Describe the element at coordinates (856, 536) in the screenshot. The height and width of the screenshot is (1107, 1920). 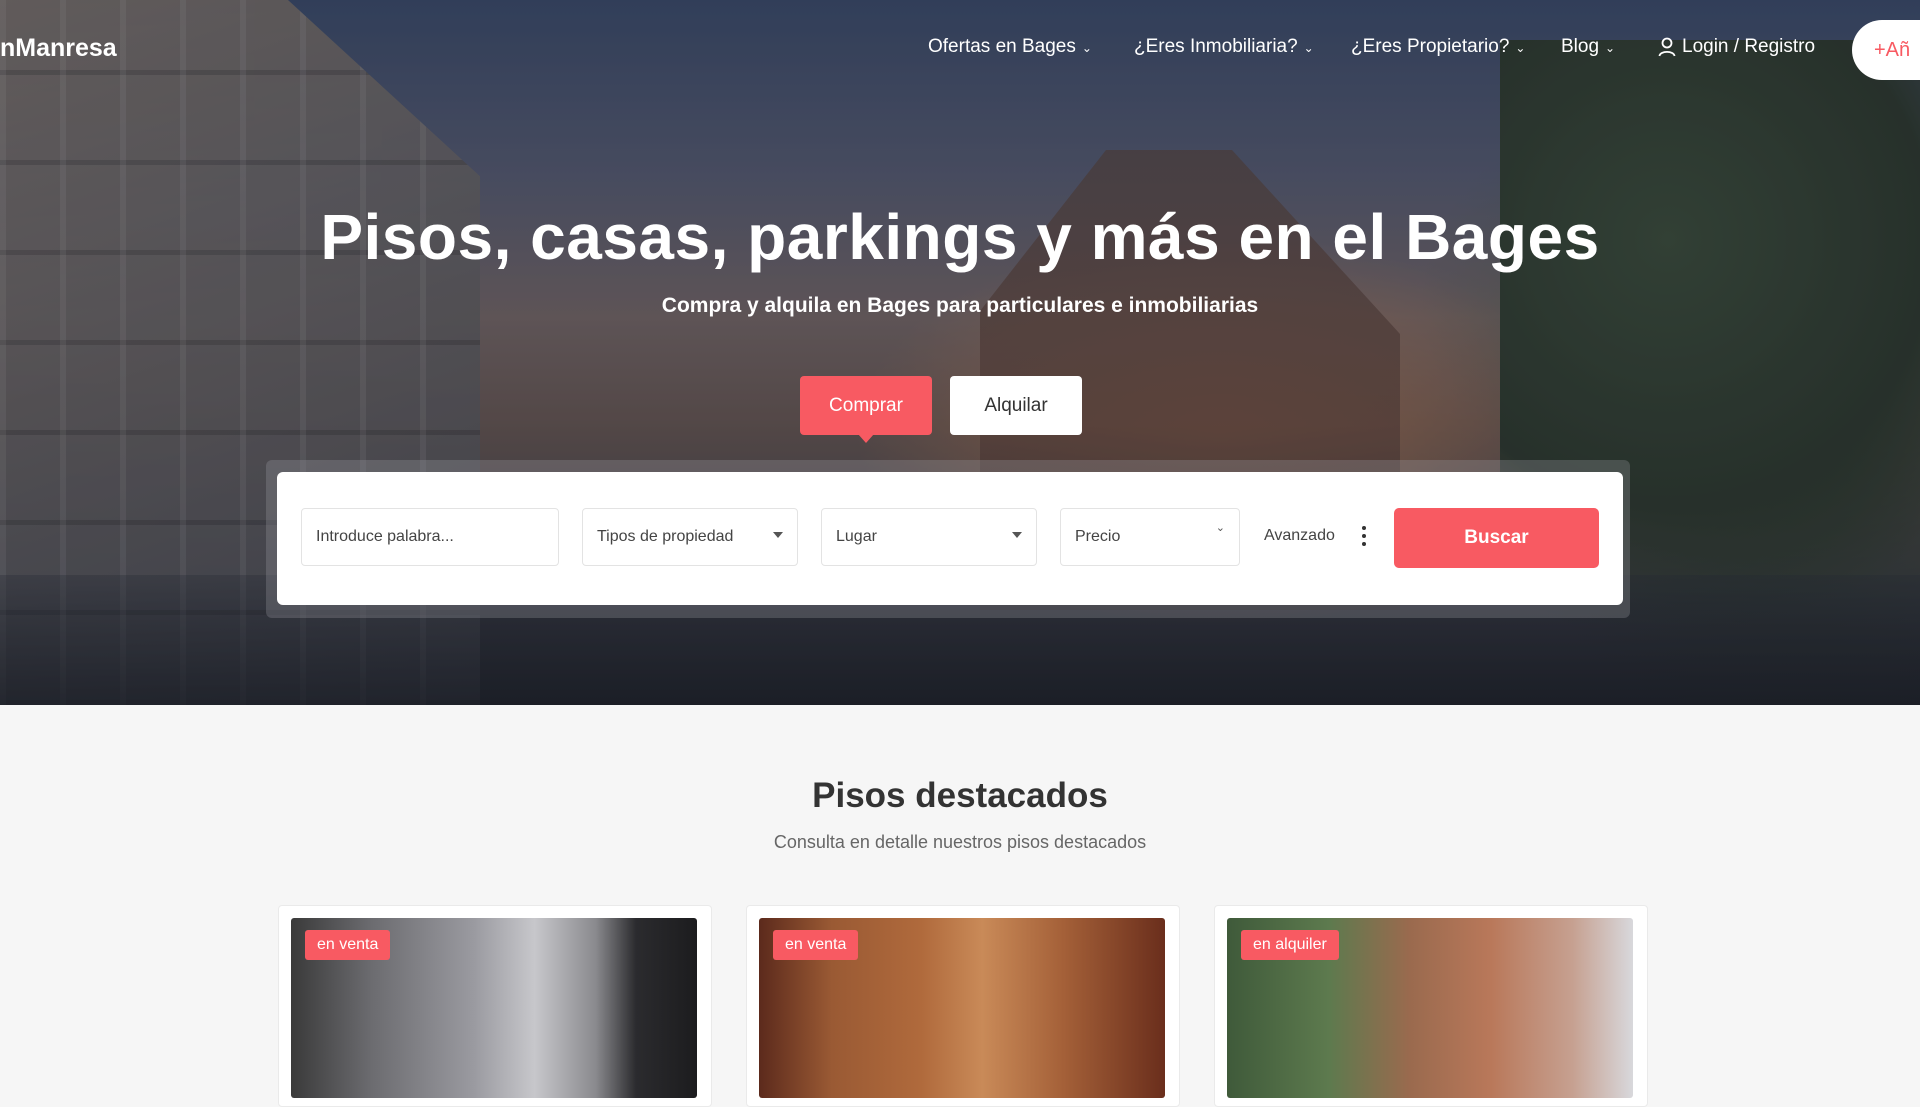
I see `location-value: Lugar` at that location.